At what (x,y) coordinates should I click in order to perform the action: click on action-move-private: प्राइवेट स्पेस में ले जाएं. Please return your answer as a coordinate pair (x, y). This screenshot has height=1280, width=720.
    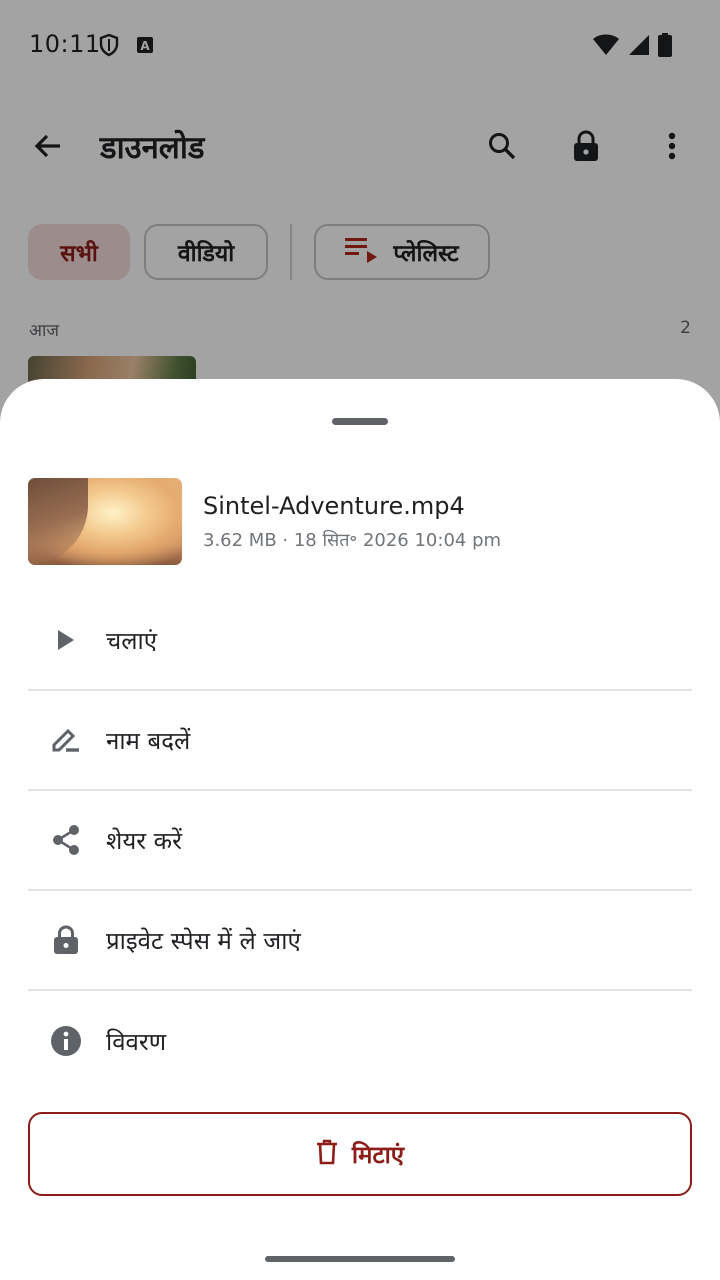
    Looking at the image, I should click on (360, 941).